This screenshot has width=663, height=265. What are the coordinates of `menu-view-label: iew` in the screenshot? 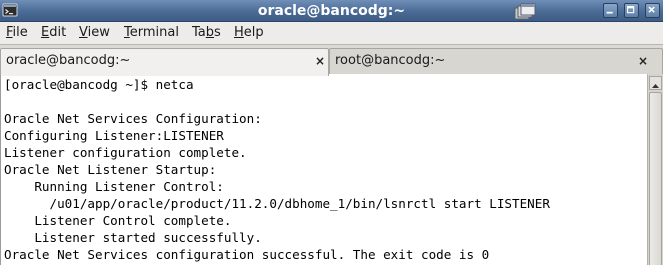 It's located at (98, 32).